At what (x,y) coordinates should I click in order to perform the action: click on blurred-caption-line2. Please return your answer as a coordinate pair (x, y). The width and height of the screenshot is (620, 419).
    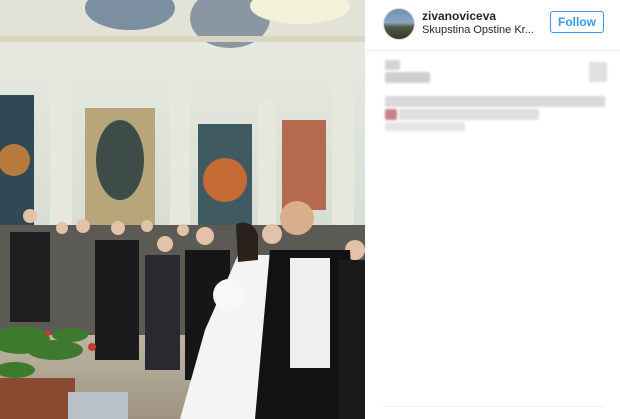
    Looking at the image, I should click on (469, 114).